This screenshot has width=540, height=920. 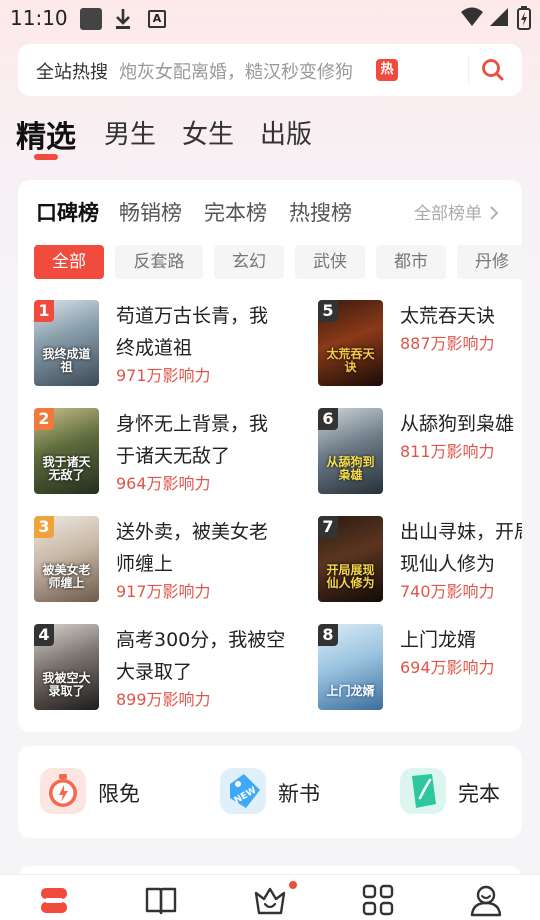 I want to click on book-item: 1 我终成道祖 苟道万古长青，我终成道祖 971万影响力, so click(x=159, y=343).